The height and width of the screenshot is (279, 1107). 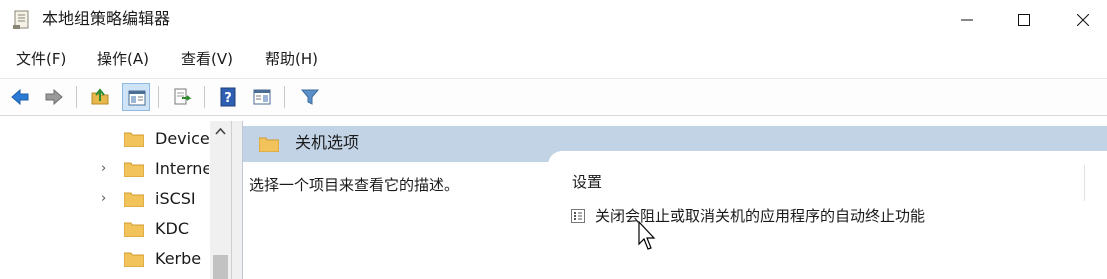 I want to click on menu-help: 帮助(H), so click(x=291, y=59).